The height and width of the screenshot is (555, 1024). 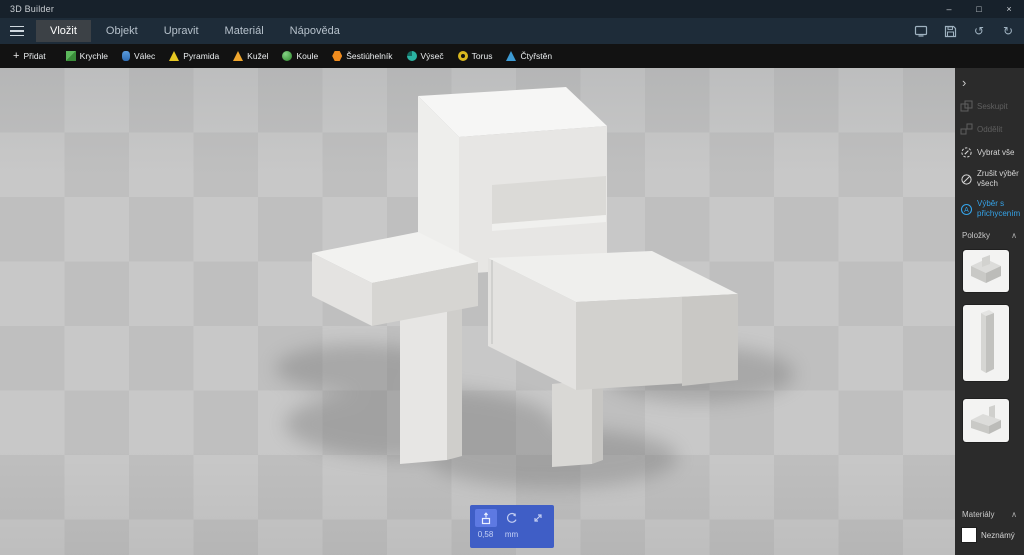 I want to click on shape-button-pyramida: Pyramida, so click(x=194, y=56).